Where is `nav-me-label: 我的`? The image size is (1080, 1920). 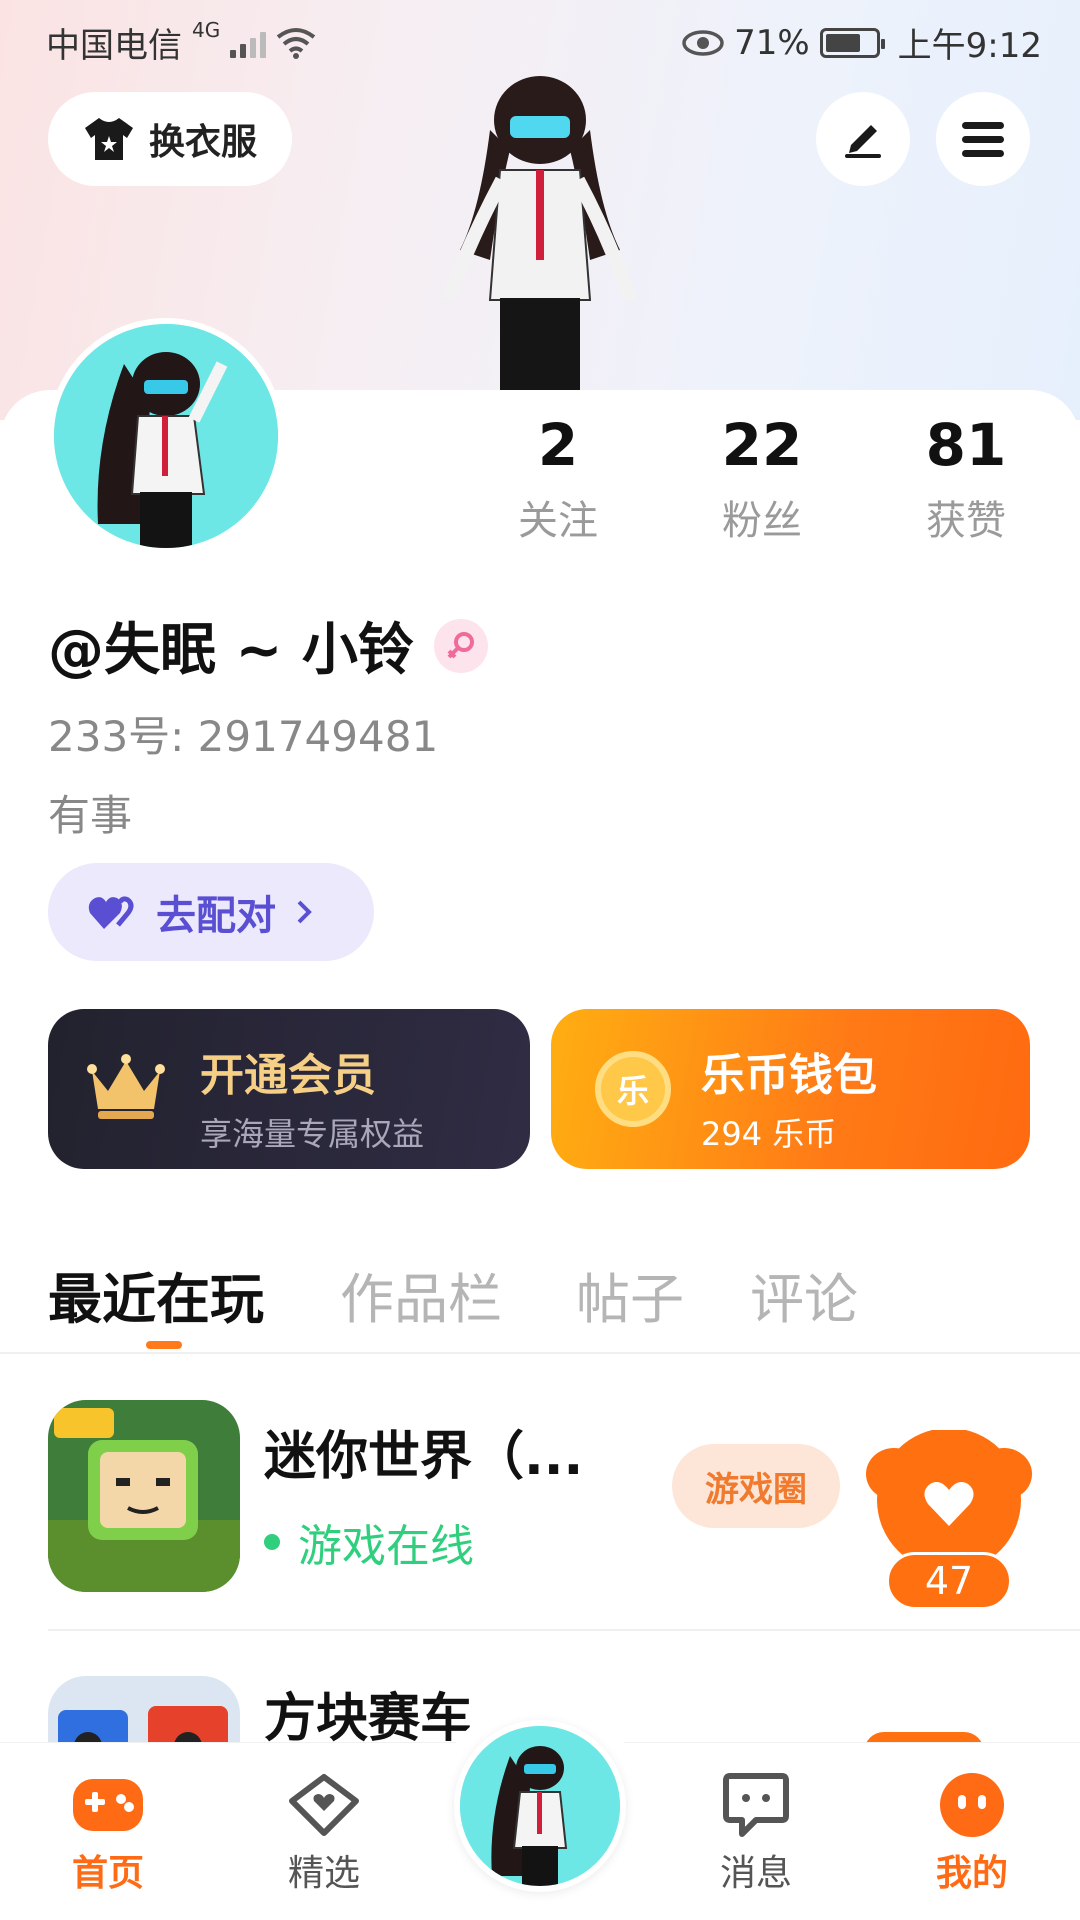
nav-me-label: 我的 is located at coordinates (971, 1873).